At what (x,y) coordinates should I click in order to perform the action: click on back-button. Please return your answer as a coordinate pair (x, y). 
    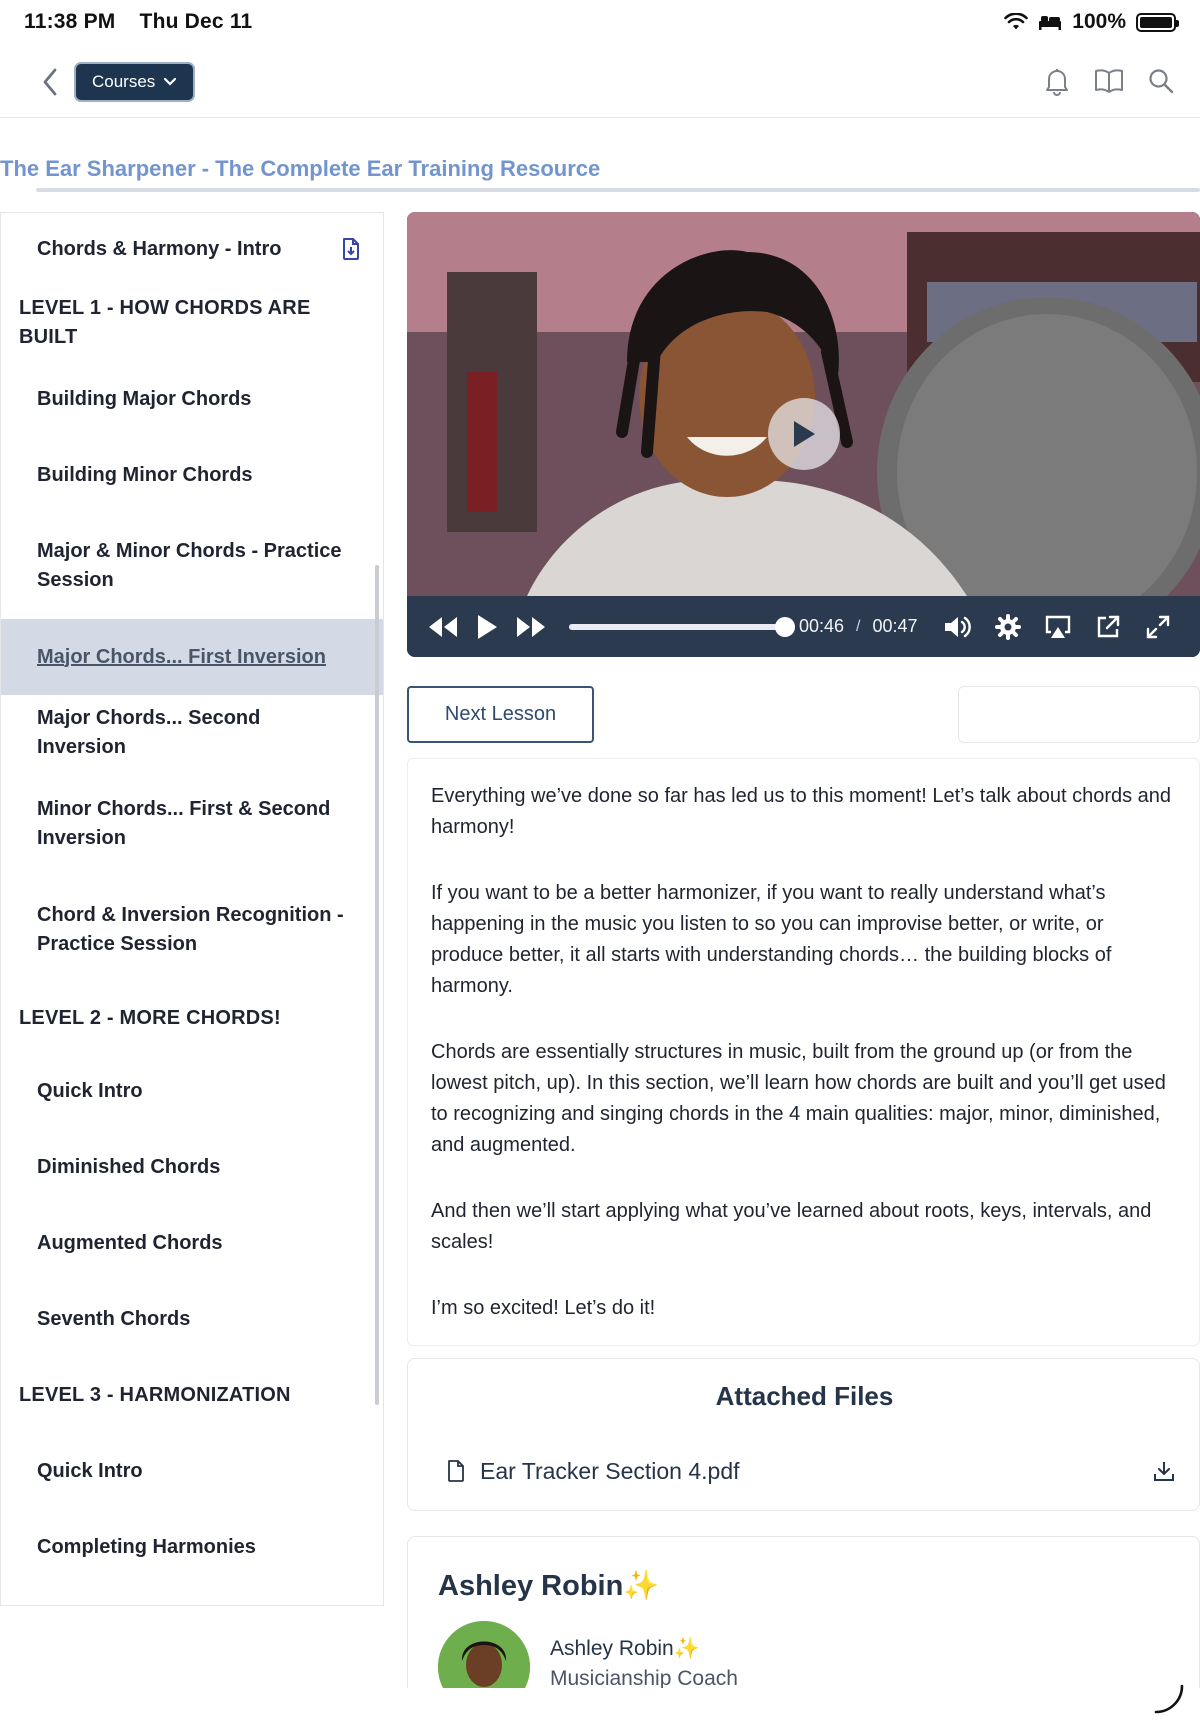
    Looking at the image, I should click on (50, 82).